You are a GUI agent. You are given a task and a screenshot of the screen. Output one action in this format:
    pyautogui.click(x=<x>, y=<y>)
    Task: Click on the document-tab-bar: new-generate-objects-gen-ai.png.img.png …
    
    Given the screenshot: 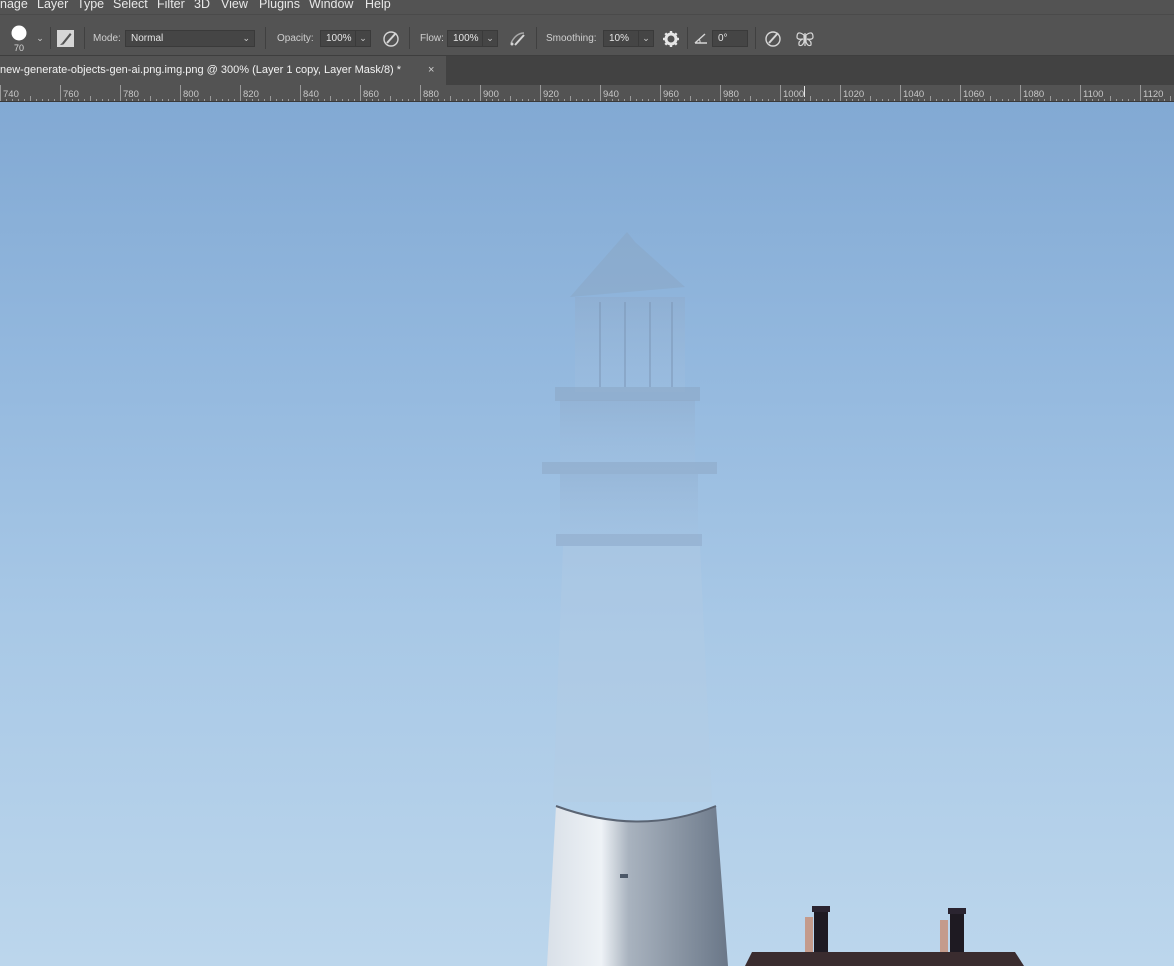 What is the action you would take?
    pyautogui.click(x=587, y=70)
    